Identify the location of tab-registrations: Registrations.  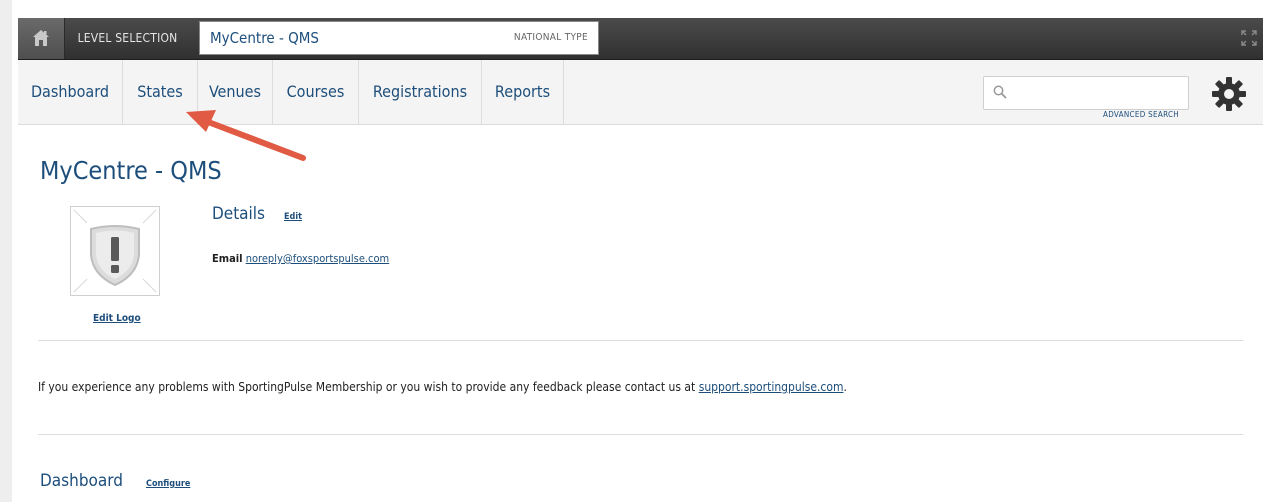
(420, 92).